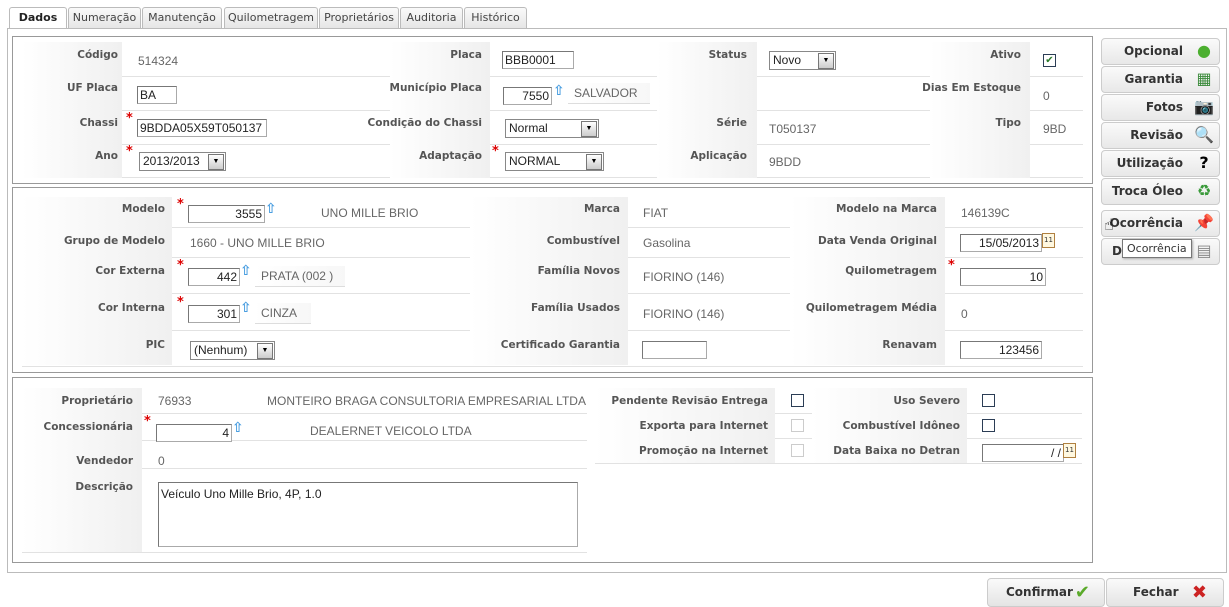  I want to click on tab-2: Manutenção, so click(182, 17).